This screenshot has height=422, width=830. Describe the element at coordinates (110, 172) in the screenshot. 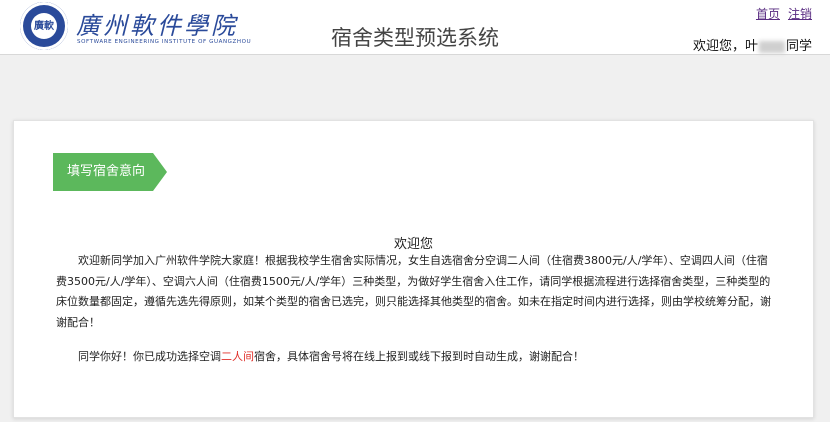

I see `step-tag-fill-intention: 填写宿舍意向` at that location.